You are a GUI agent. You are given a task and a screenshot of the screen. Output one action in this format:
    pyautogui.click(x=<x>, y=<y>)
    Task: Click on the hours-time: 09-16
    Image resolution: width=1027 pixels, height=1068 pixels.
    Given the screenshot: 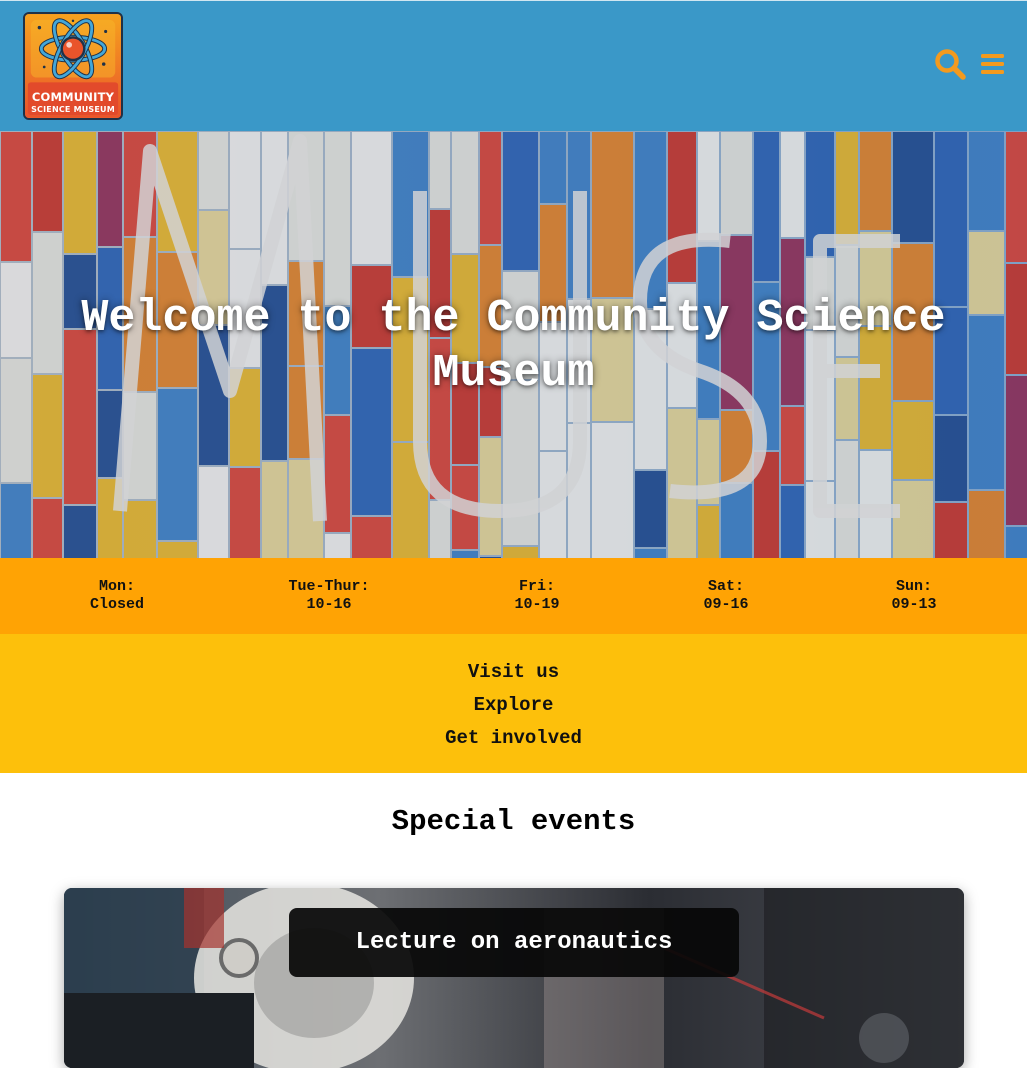 What is the action you would take?
    pyautogui.click(x=726, y=604)
    